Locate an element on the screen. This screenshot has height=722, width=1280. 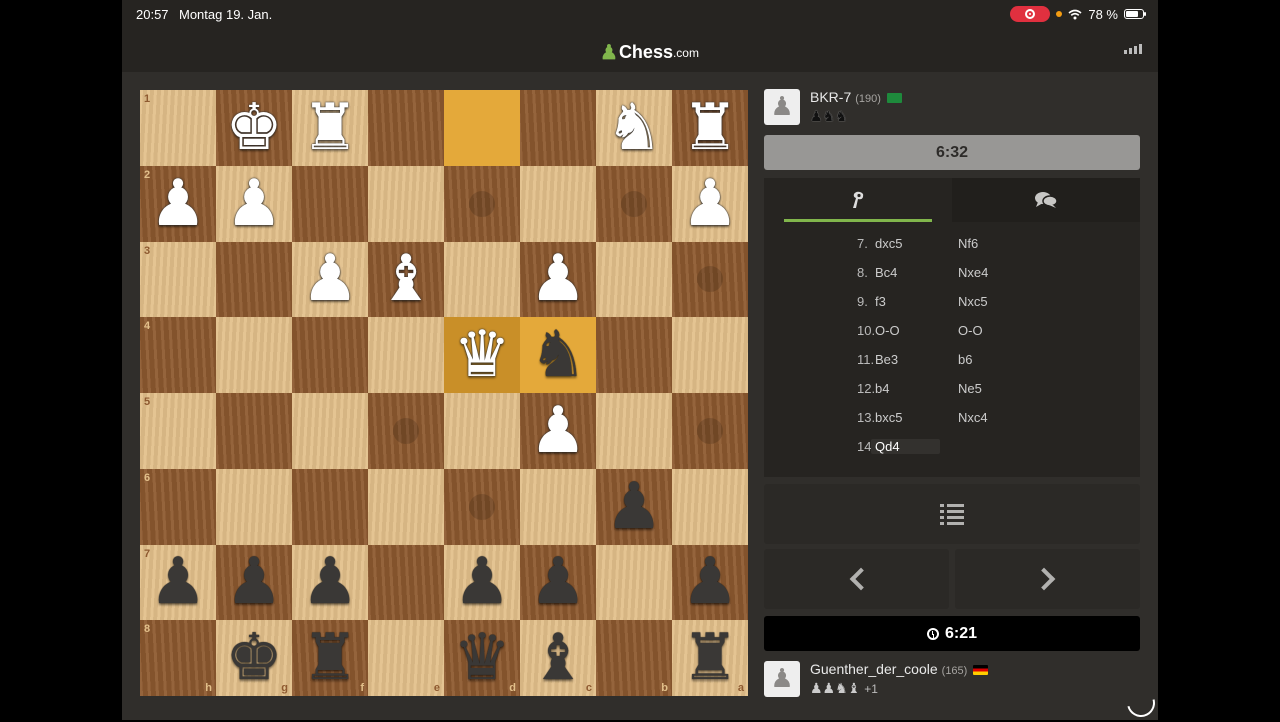
black-move: Nxe4 is located at coordinates (973, 272).